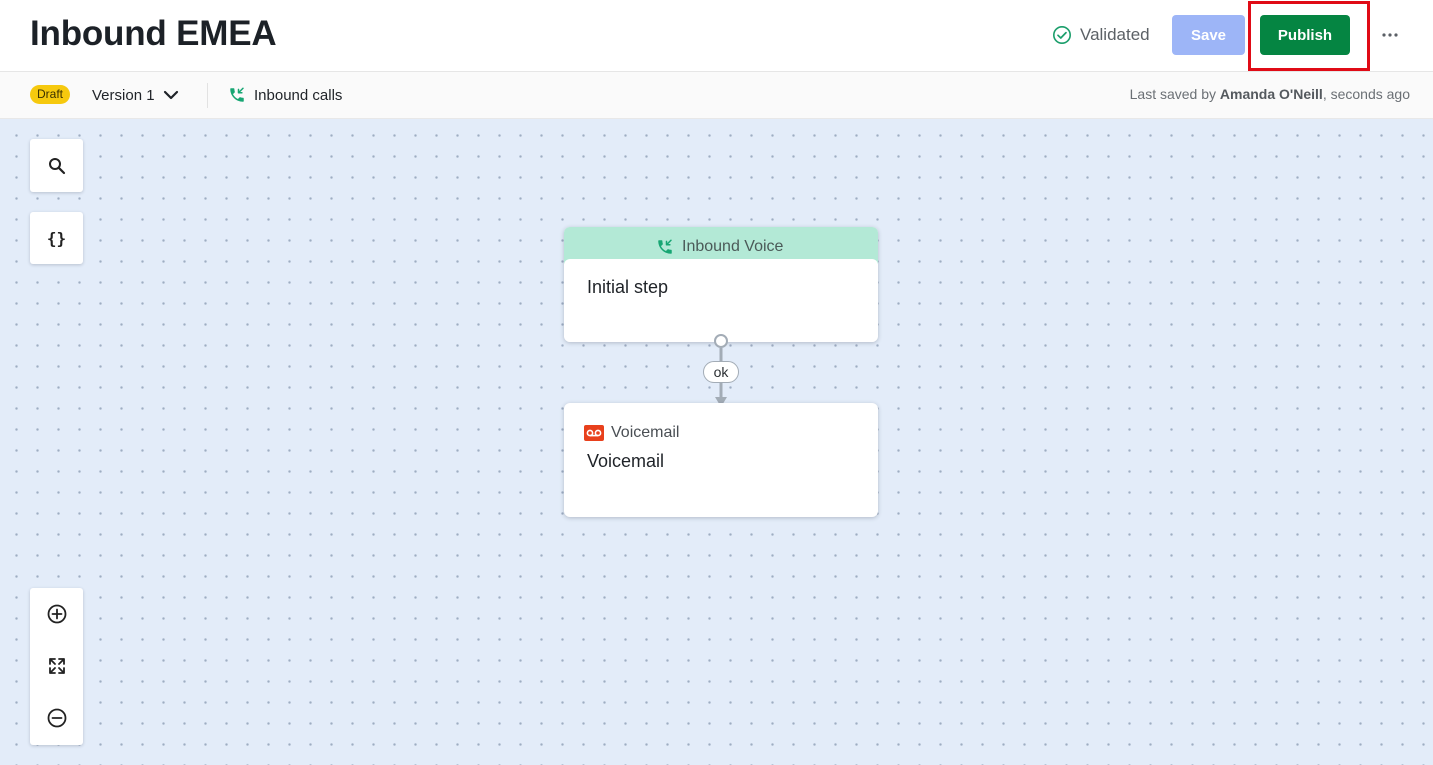 This screenshot has width=1433, height=765. What do you see at coordinates (50, 94) in the screenshot?
I see `draft-badge: Draft` at bounding box center [50, 94].